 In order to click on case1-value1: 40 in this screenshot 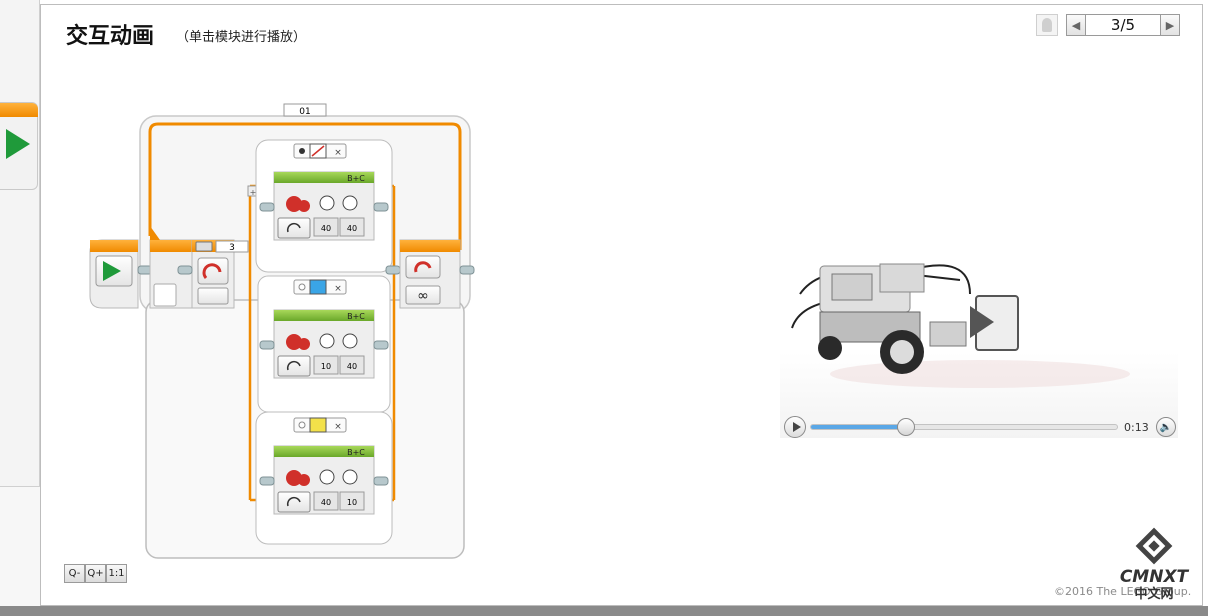, I will do `click(326, 228)`.